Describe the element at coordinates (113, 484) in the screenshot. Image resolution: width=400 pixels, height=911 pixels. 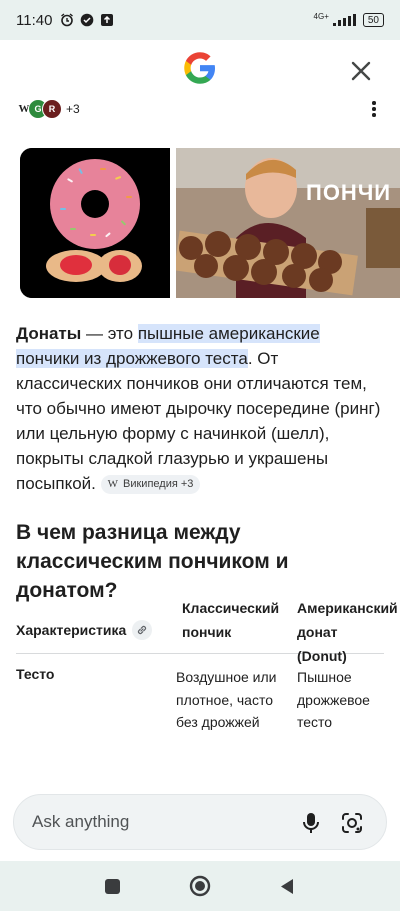
I see `wikipedia-icon: W` at that location.